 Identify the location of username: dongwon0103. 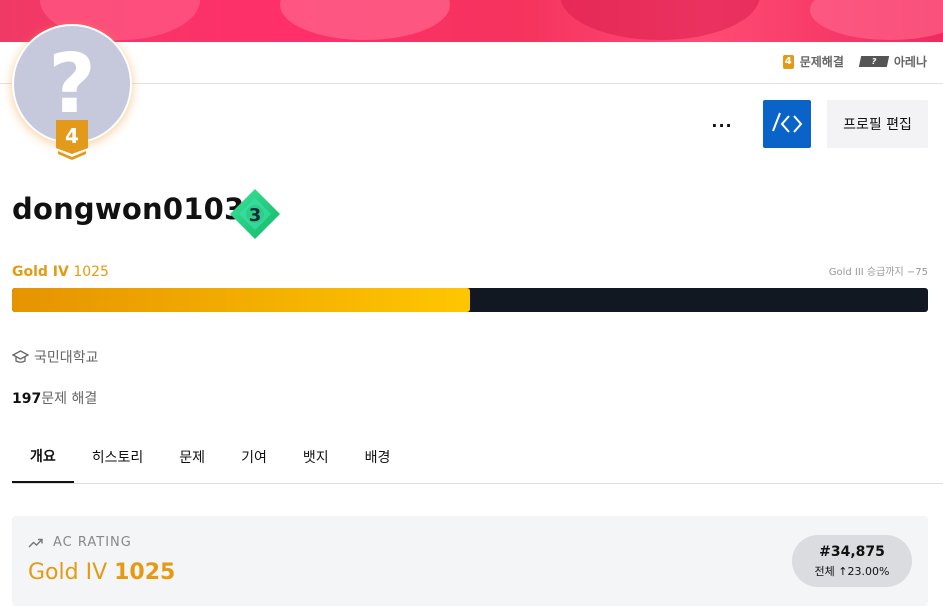
(128, 209).